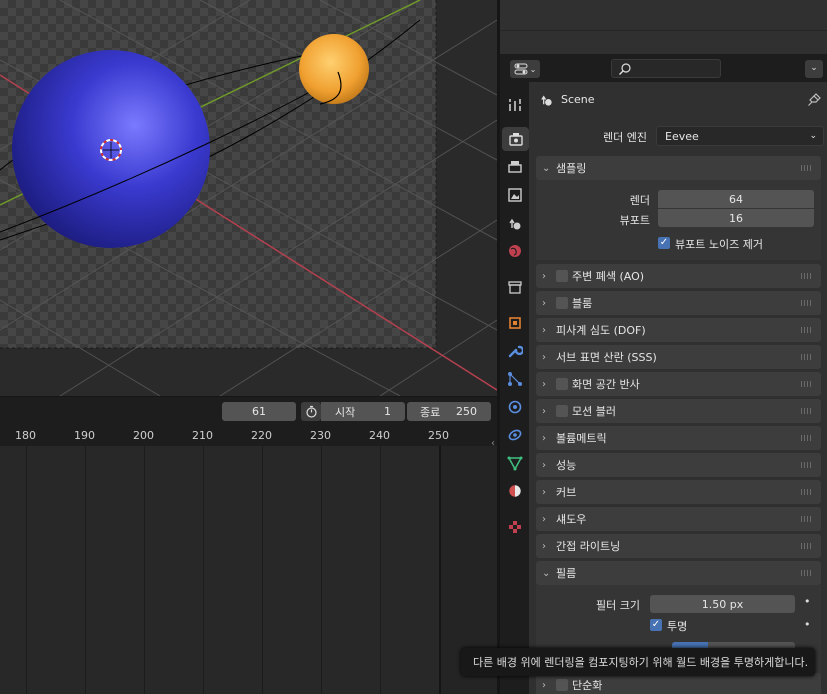 This screenshot has width=827, height=694. Describe the element at coordinates (736, 199) in the screenshot. I see `render-samples-field: 64` at that location.